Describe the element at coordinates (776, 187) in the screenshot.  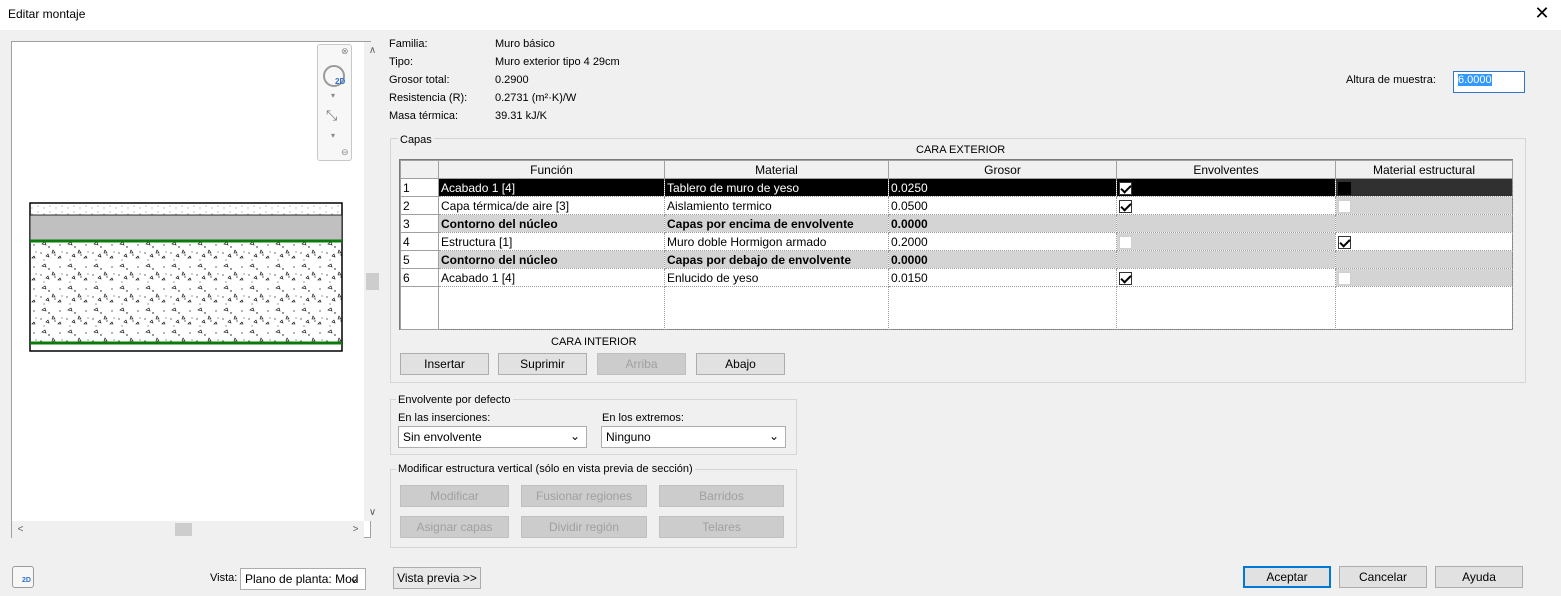
I see `material-cell: Tablero de muro de yeso` at that location.